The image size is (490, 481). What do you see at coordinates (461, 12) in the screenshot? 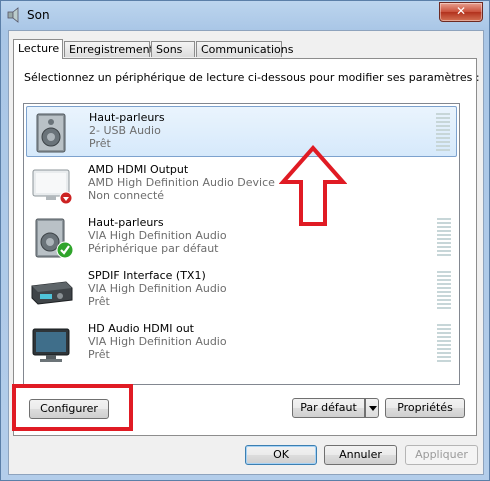
I see `close-button: ✕` at bounding box center [461, 12].